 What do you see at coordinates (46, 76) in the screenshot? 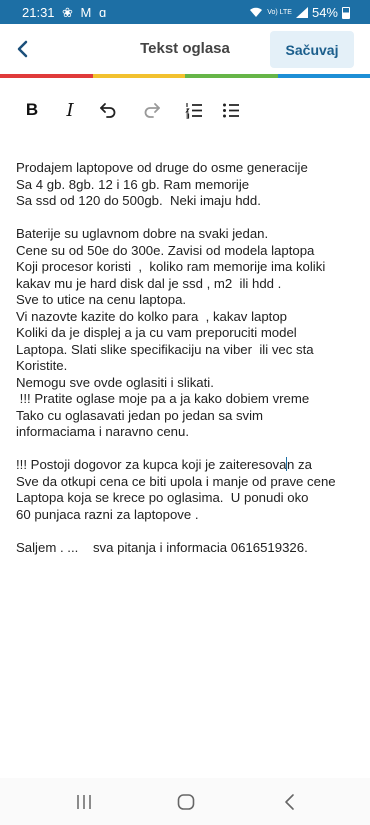
I see `strip-red` at bounding box center [46, 76].